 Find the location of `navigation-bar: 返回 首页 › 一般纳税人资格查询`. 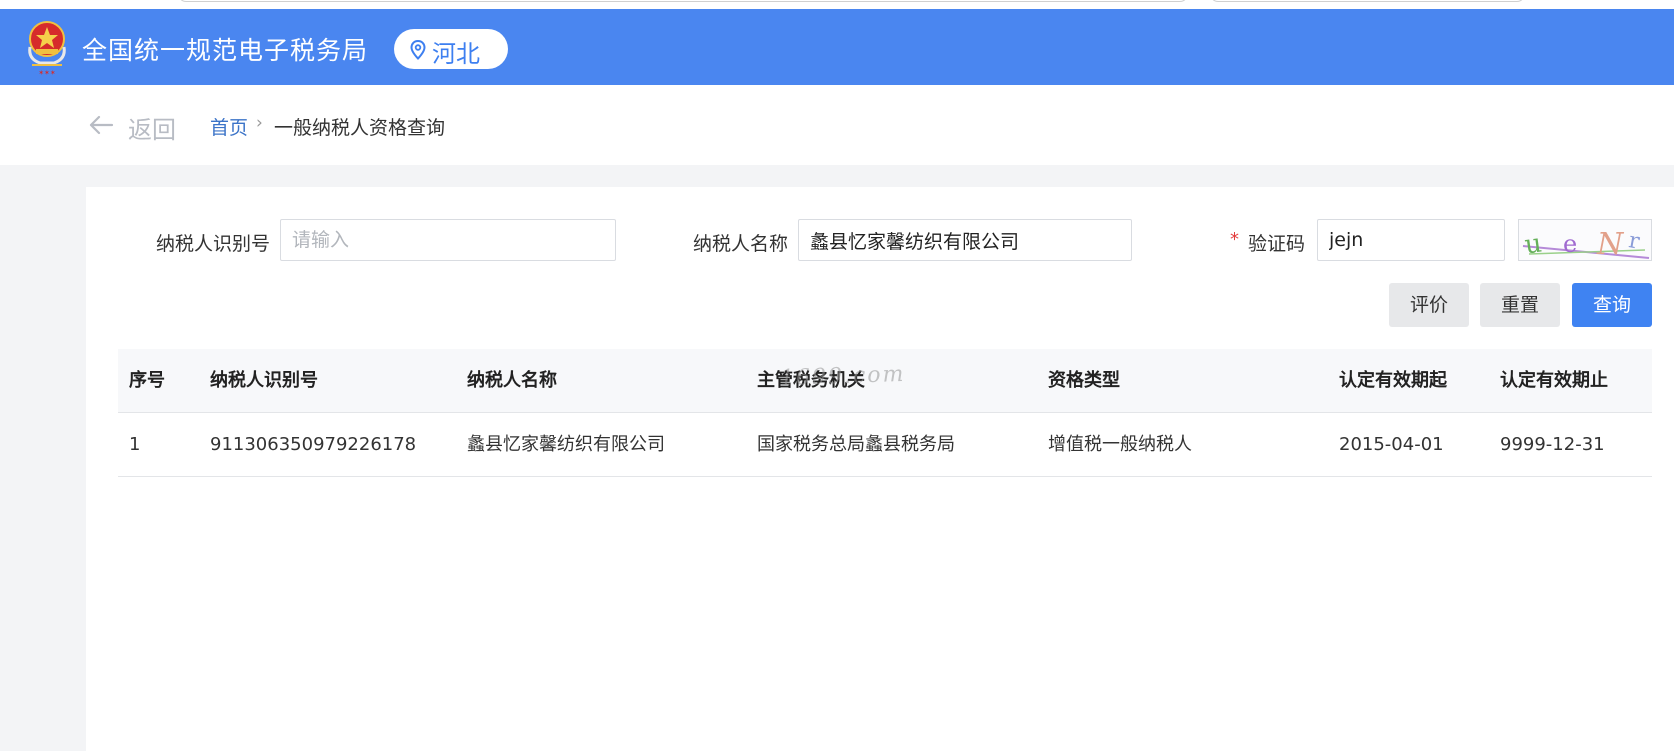

navigation-bar: 返回 首页 › 一般纳税人资格查询 is located at coordinates (837, 125).